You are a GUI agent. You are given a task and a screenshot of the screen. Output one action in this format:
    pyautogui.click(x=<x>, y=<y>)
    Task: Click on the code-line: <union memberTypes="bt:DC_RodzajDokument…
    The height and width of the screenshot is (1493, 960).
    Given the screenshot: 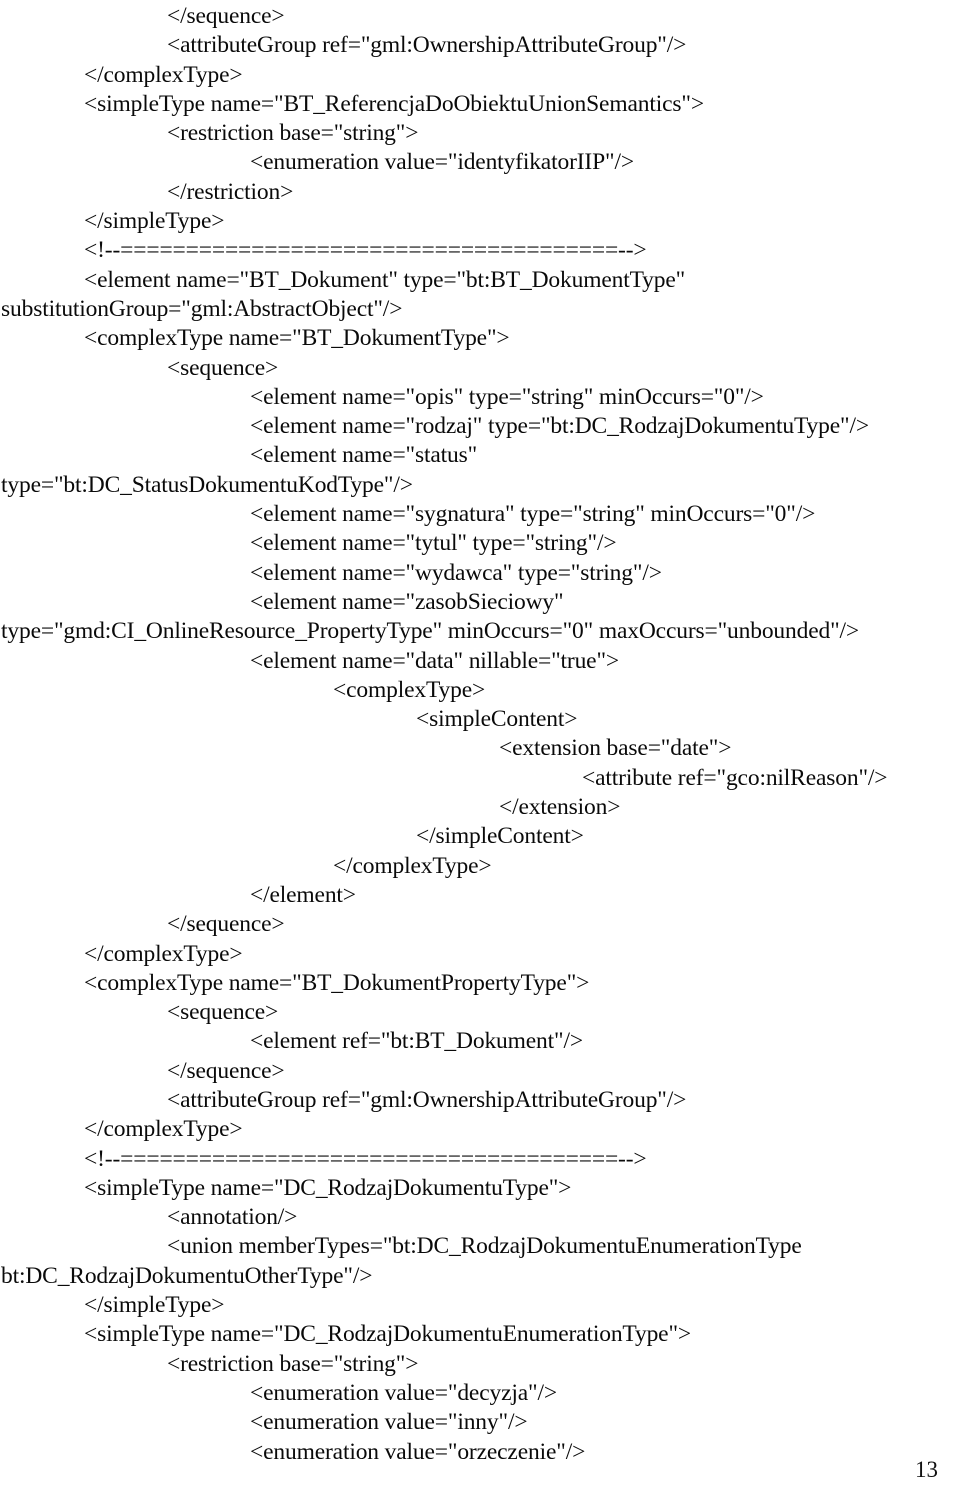 What is the action you would take?
    pyautogui.click(x=484, y=1246)
    